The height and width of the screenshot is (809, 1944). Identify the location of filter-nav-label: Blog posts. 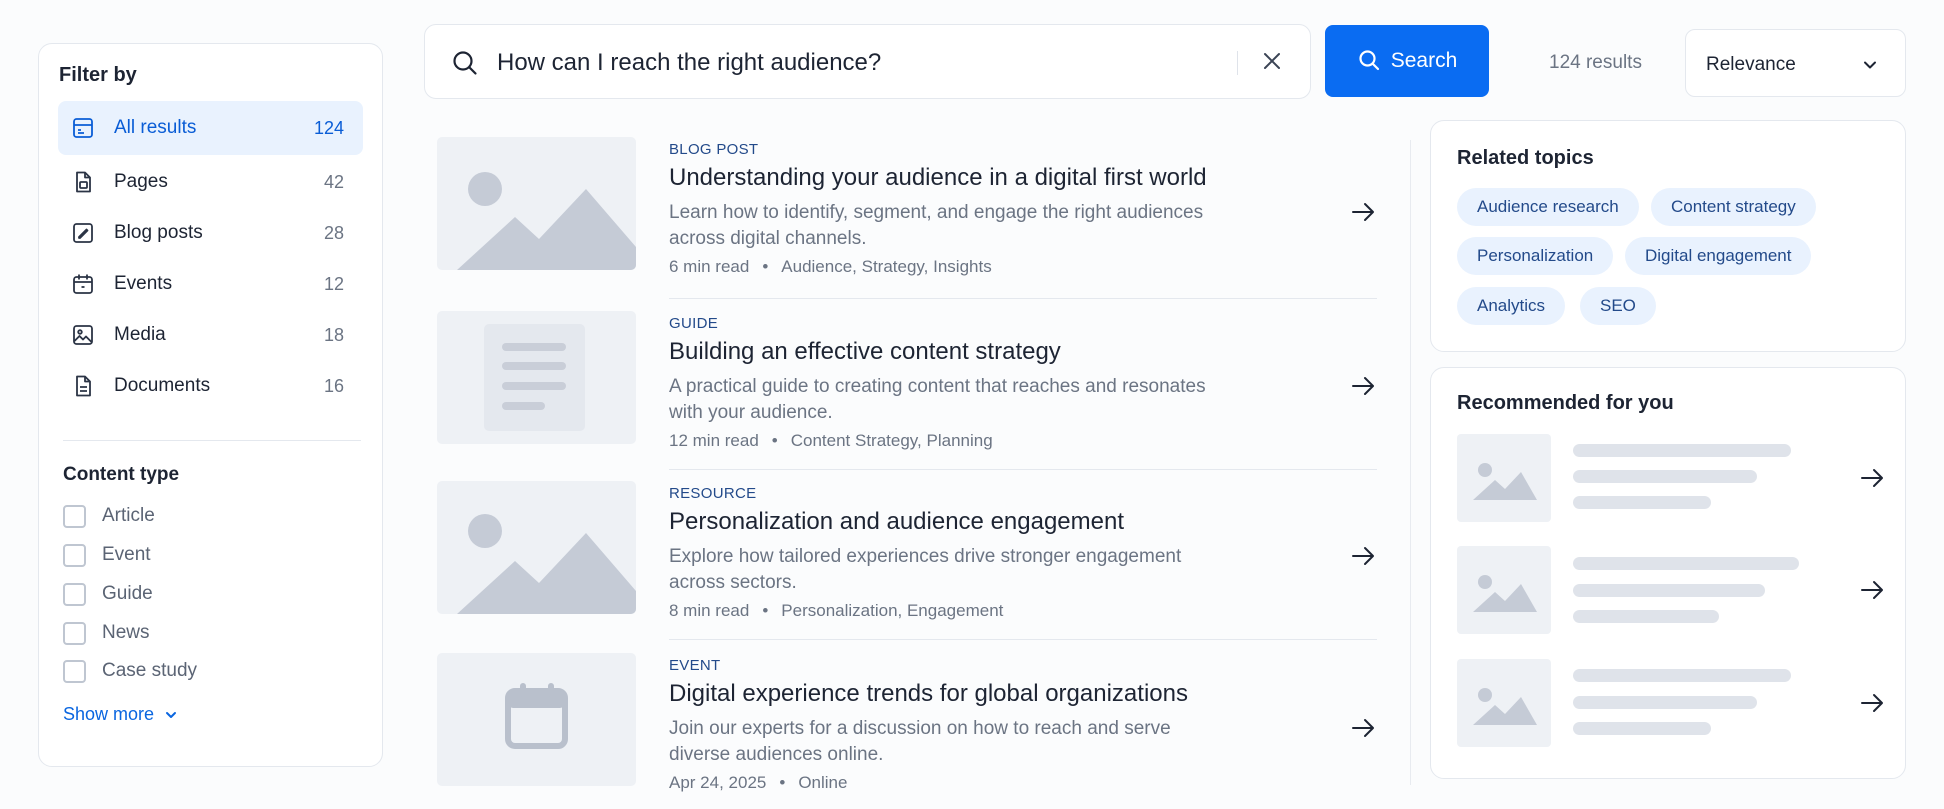
(158, 232).